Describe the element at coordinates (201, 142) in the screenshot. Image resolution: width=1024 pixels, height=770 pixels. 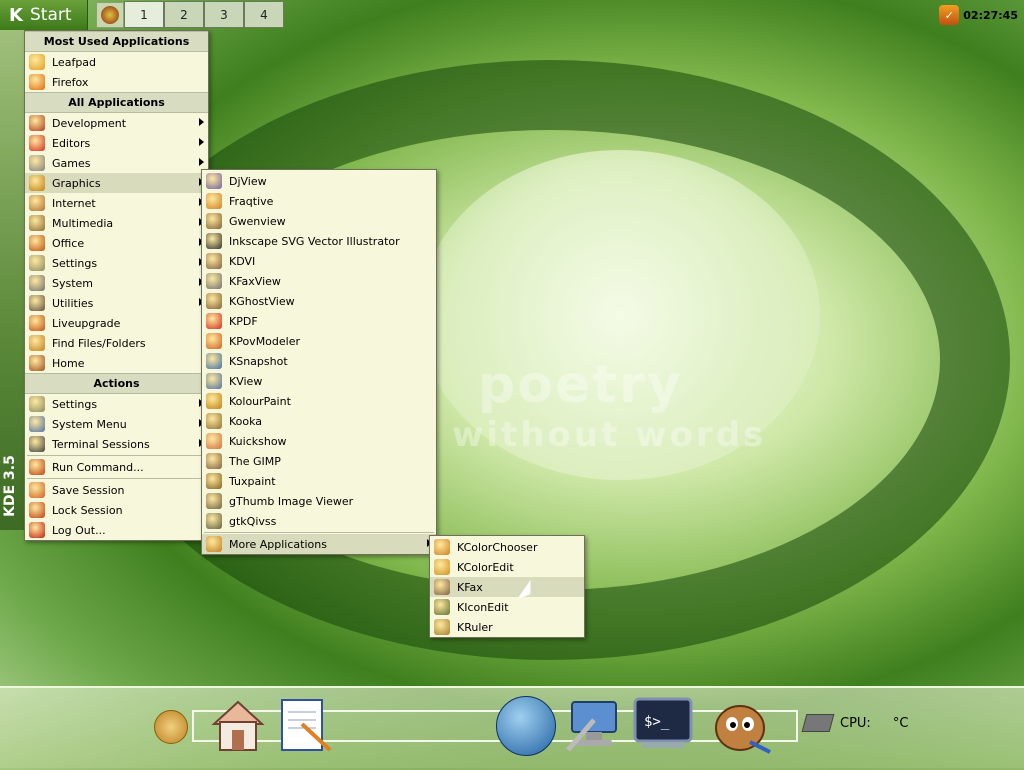
I see `submenu-arrow-icon` at that location.